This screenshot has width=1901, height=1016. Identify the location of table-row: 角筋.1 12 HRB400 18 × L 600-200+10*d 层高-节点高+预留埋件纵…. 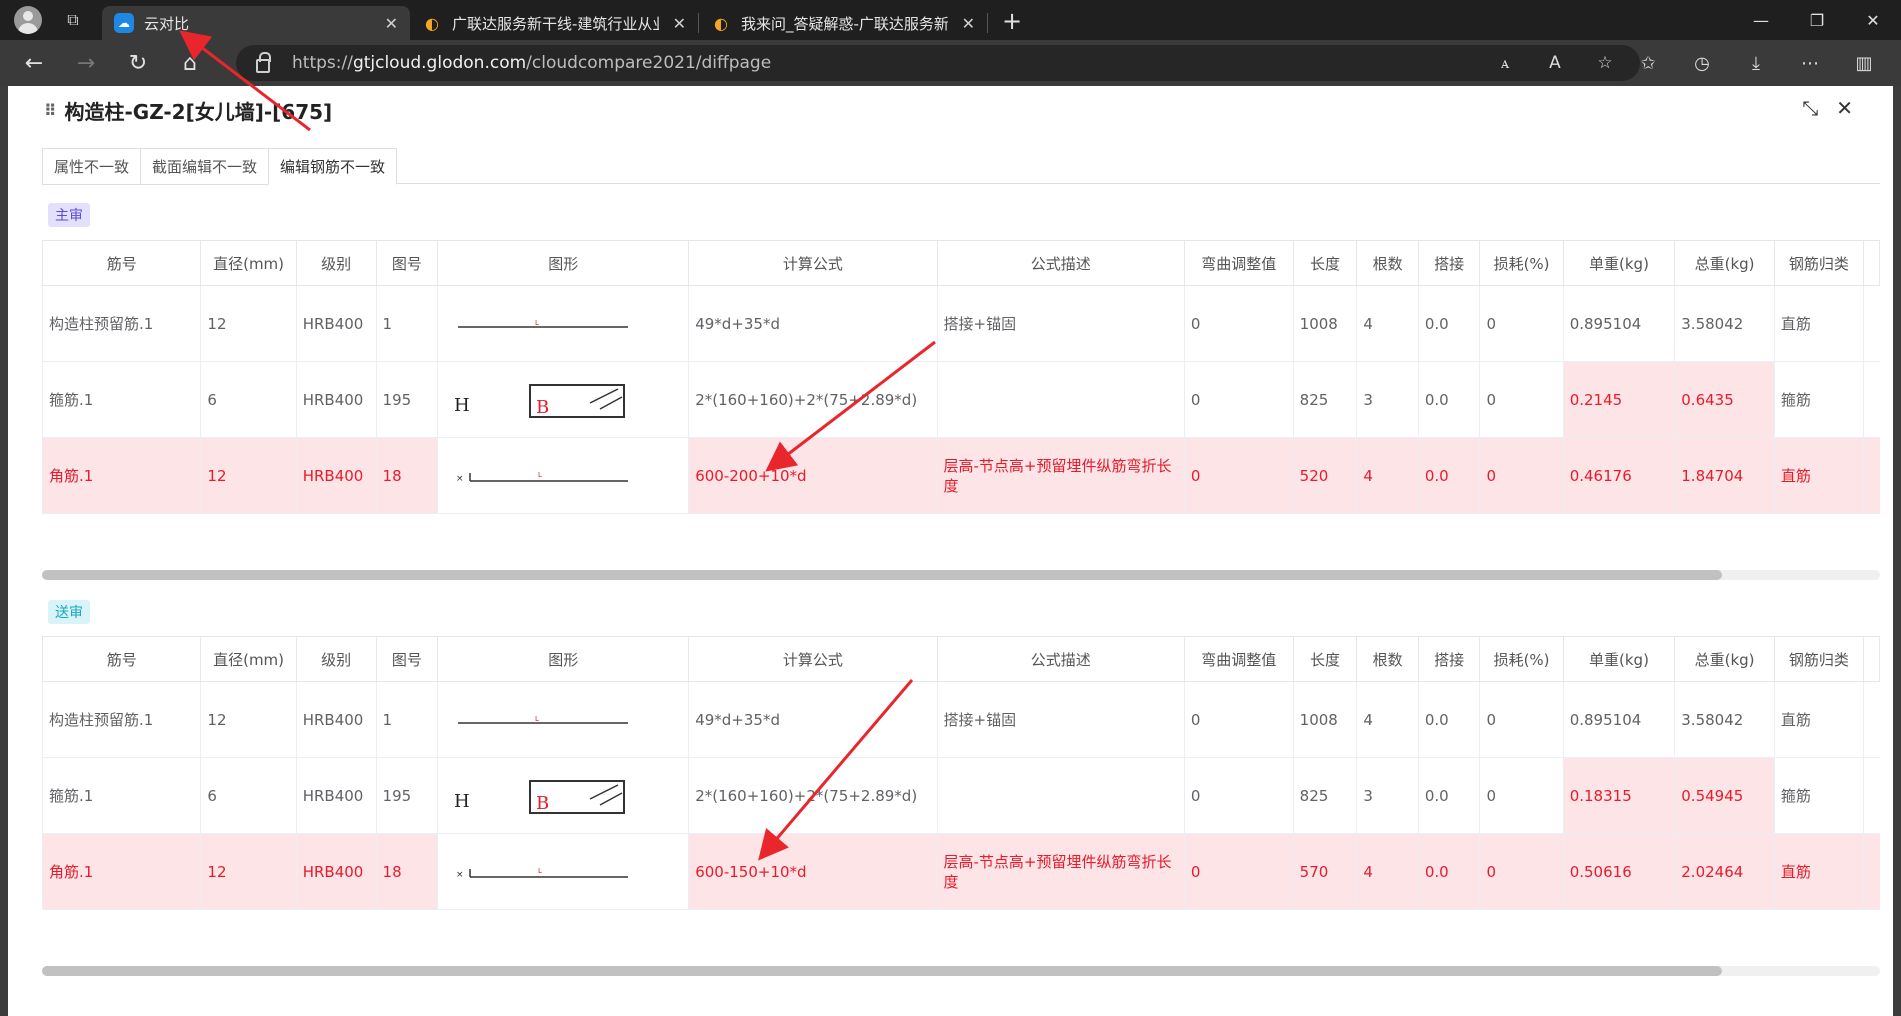
(960, 475).